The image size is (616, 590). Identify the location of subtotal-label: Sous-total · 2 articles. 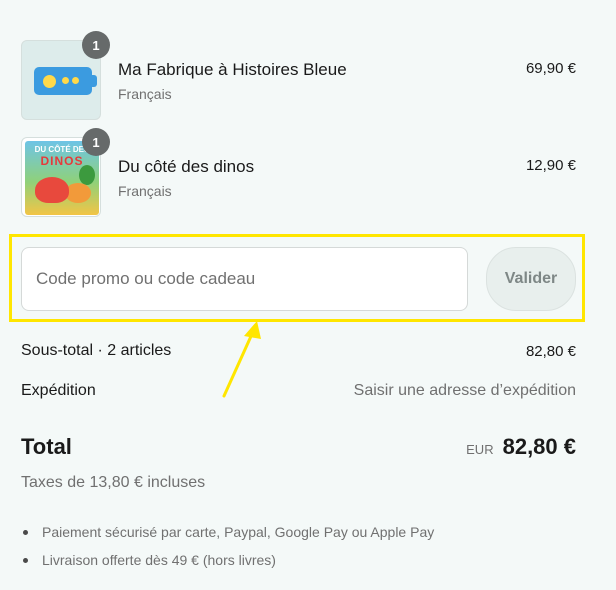
(96, 350).